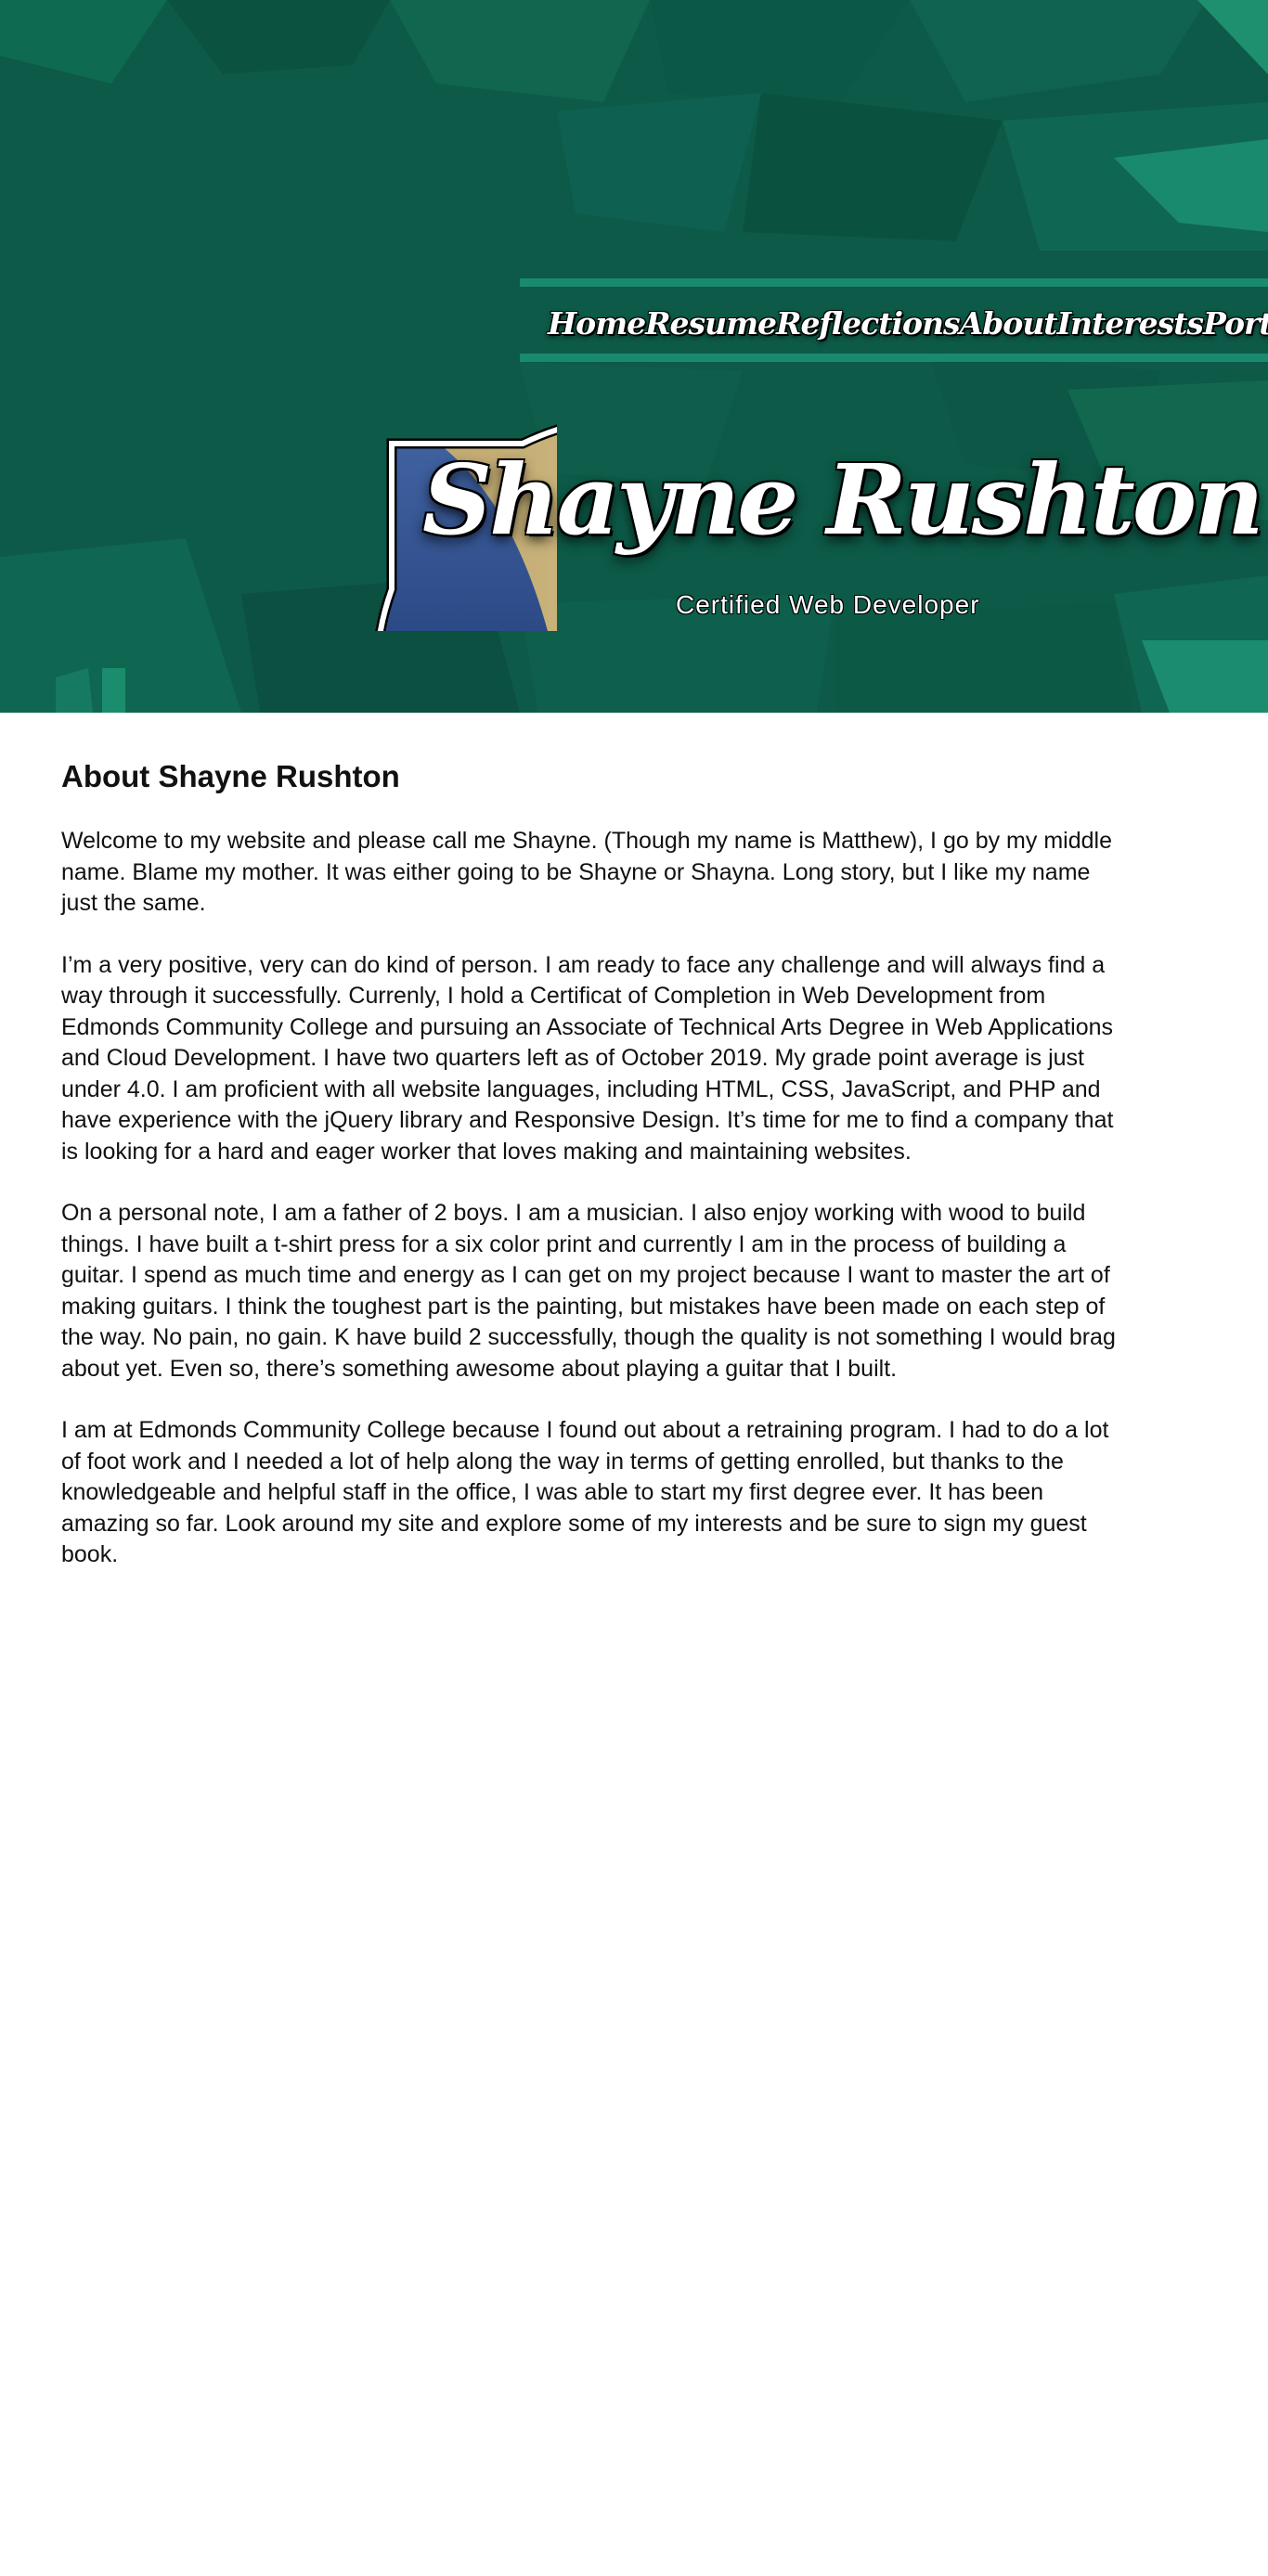 This screenshot has height=2576, width=1268. Describe the element at coordinates (843, 500) in the screenshot. I see `brand-name: Shayne Rushton` at that location.